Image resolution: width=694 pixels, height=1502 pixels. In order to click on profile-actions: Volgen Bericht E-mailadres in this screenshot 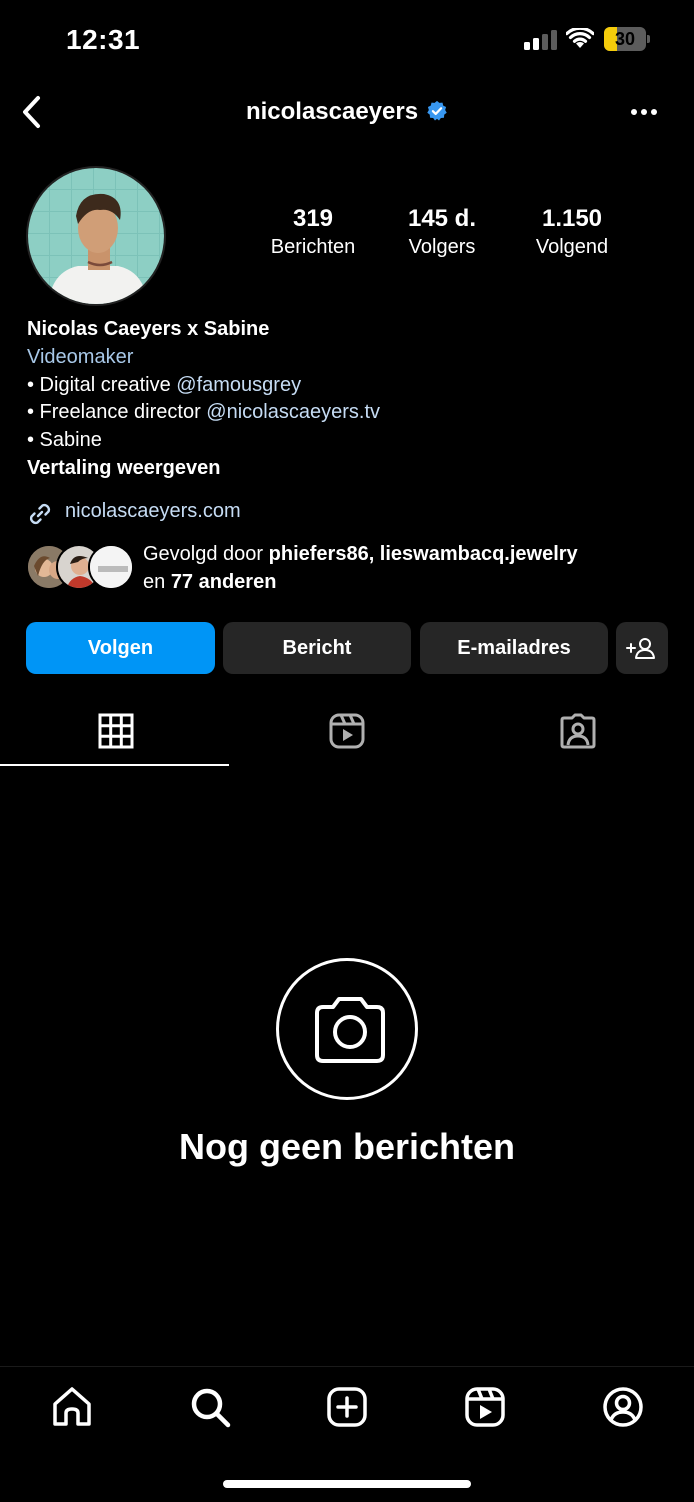, I will do `click(347, 649)`.